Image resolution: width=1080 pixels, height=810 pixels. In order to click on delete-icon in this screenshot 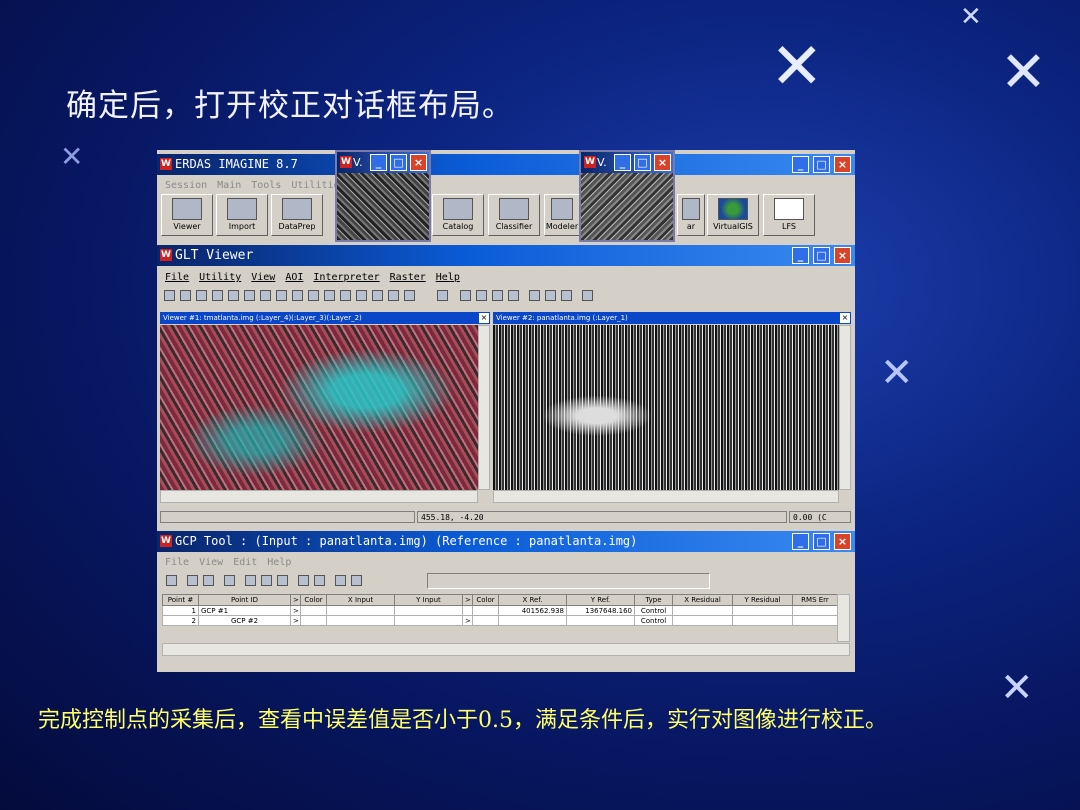, I will do `click(282, 580)`.